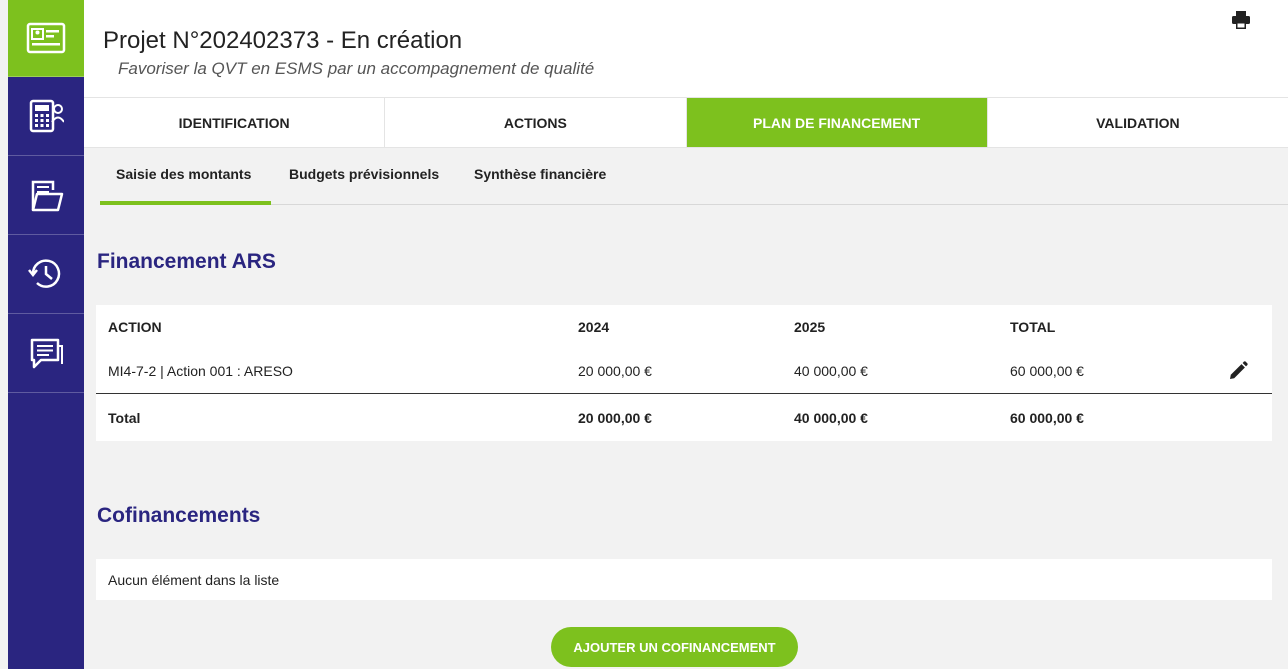  I want to click on subtab-budgets-previsionnels: Budgets prévisionnels, so click(364, 174).